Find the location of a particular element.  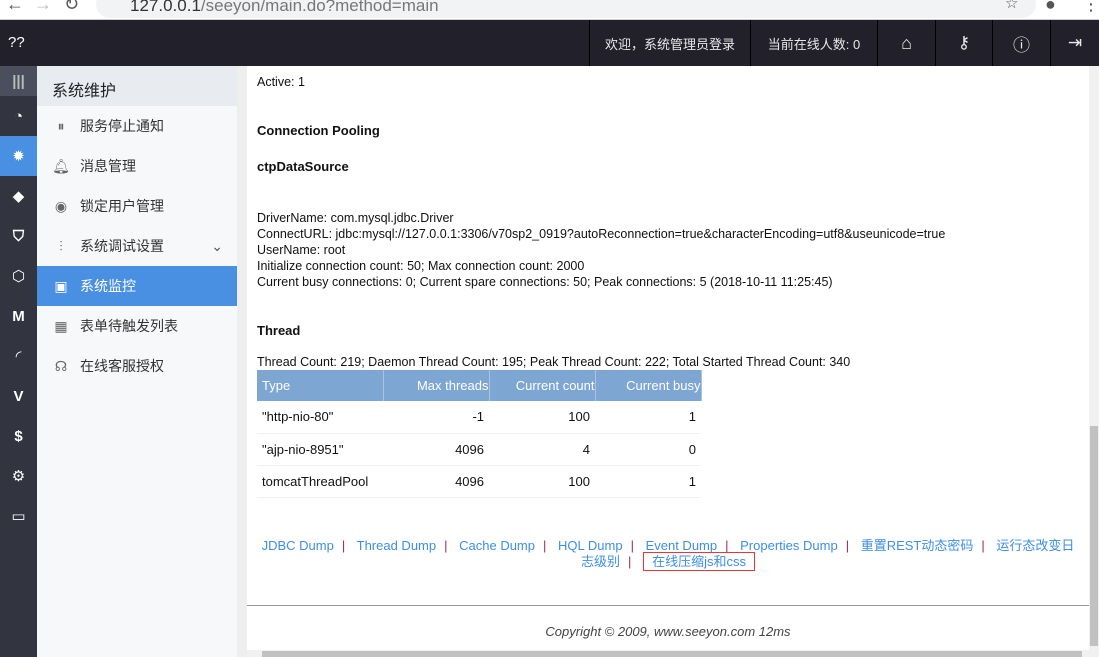

dashboard-icon: ◔ is located at coordinates (18, 116).